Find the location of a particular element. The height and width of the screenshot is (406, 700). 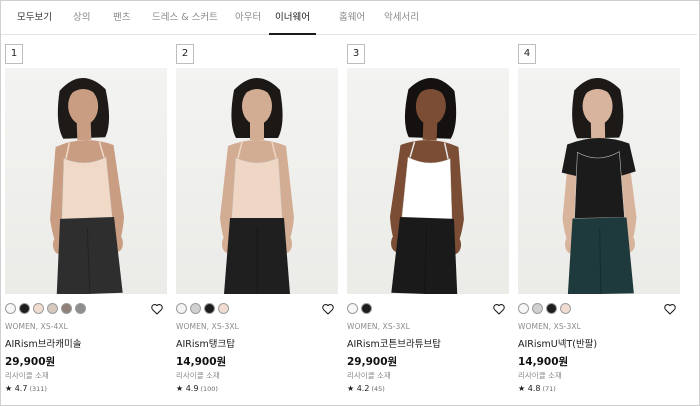

product-rating: ★ 4.2 (45) is located at coordinates (366, 388).